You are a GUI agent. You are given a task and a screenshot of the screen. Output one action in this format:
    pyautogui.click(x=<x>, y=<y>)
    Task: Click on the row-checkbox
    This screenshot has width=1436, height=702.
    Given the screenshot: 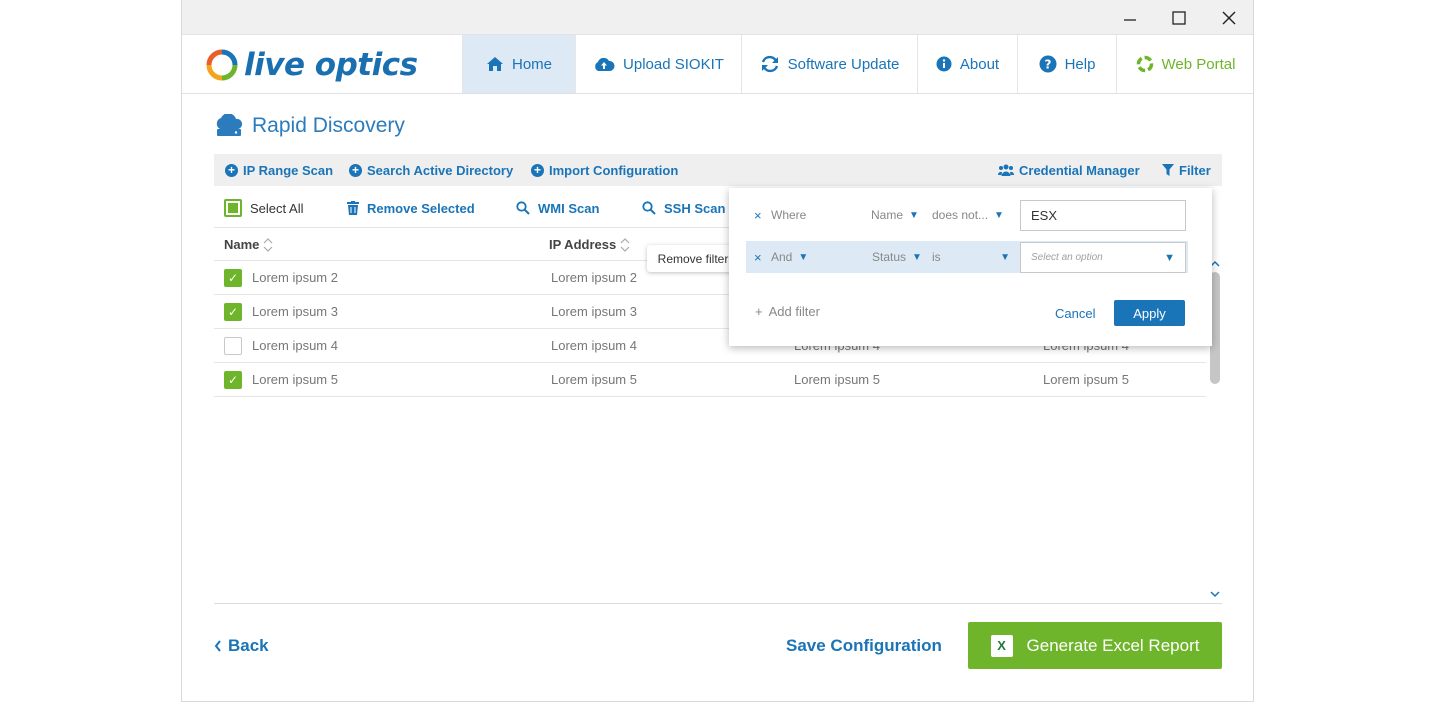 What is the action you would take?
    pyautogui.click(x=233, y=345)
    